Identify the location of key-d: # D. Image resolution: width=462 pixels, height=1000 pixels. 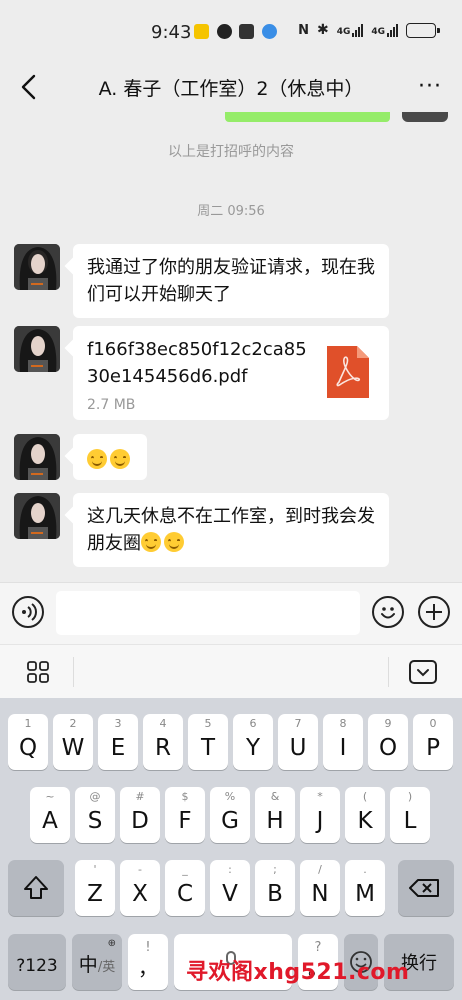
(140, 815).